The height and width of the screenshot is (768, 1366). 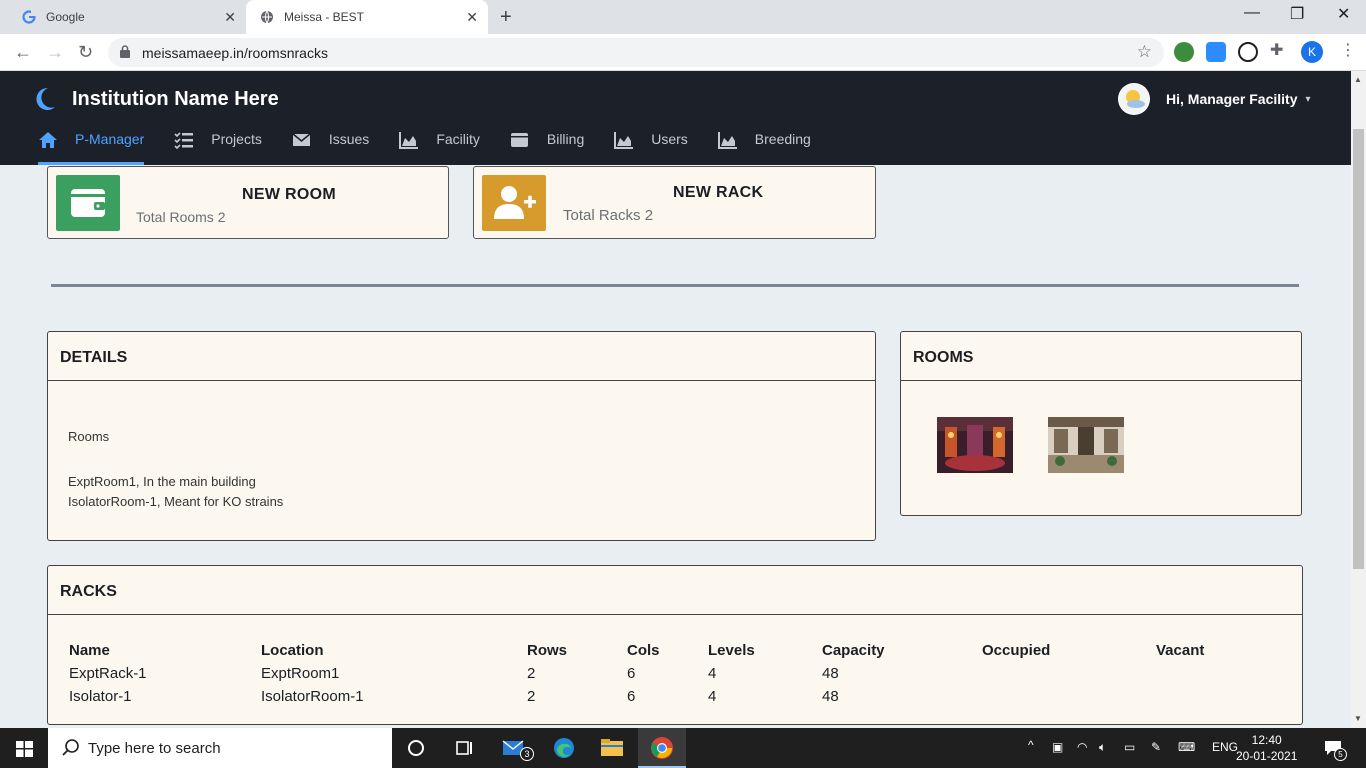 What do you see at coordinates (55, 52) in the screenshot?
I see `forward-icon: →` at bounding box center [55, 52].